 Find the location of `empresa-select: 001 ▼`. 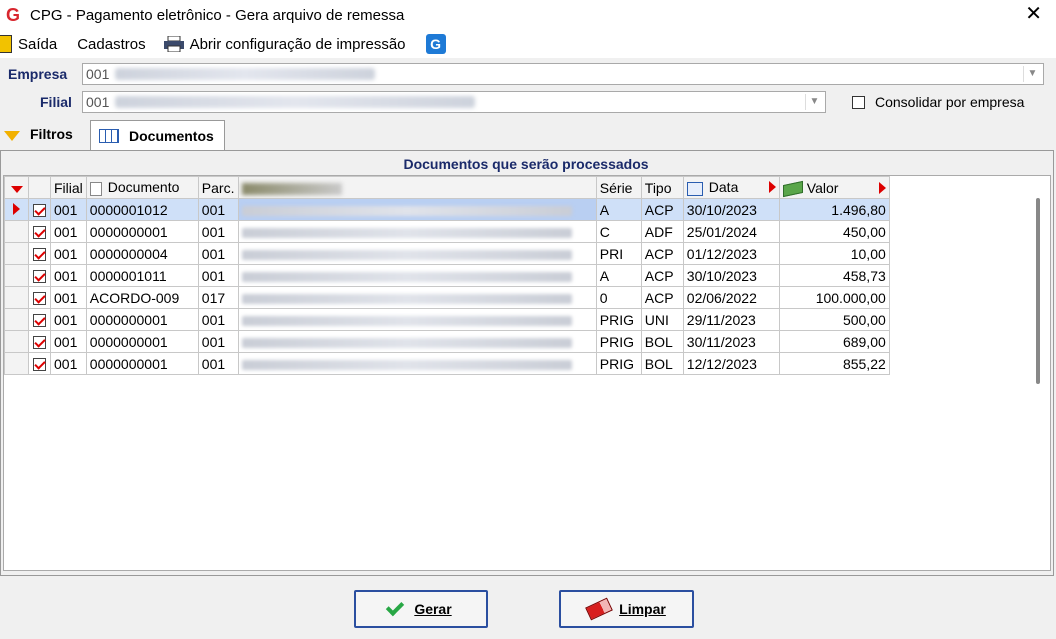

empresa-select: 001 ▼ is located at coordinates (563, 74).